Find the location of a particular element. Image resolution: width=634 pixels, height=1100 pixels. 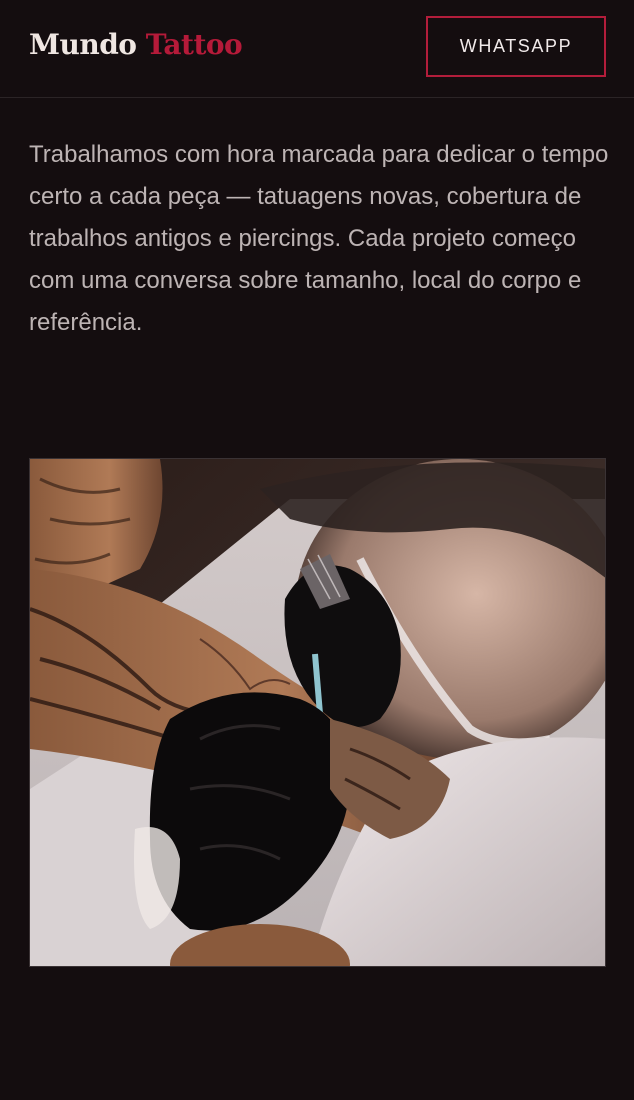

whatsapp-button: WHATSAPP is located at coordinates (516, 46).